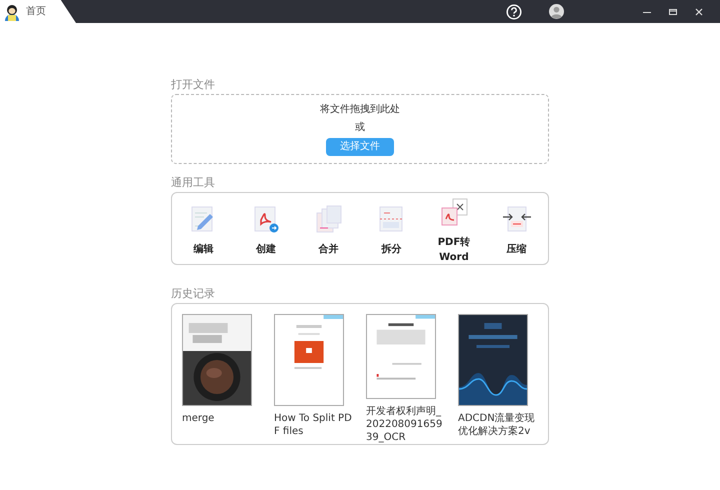  I want to click on tool-button: PDF转Word, so click(454, 230).